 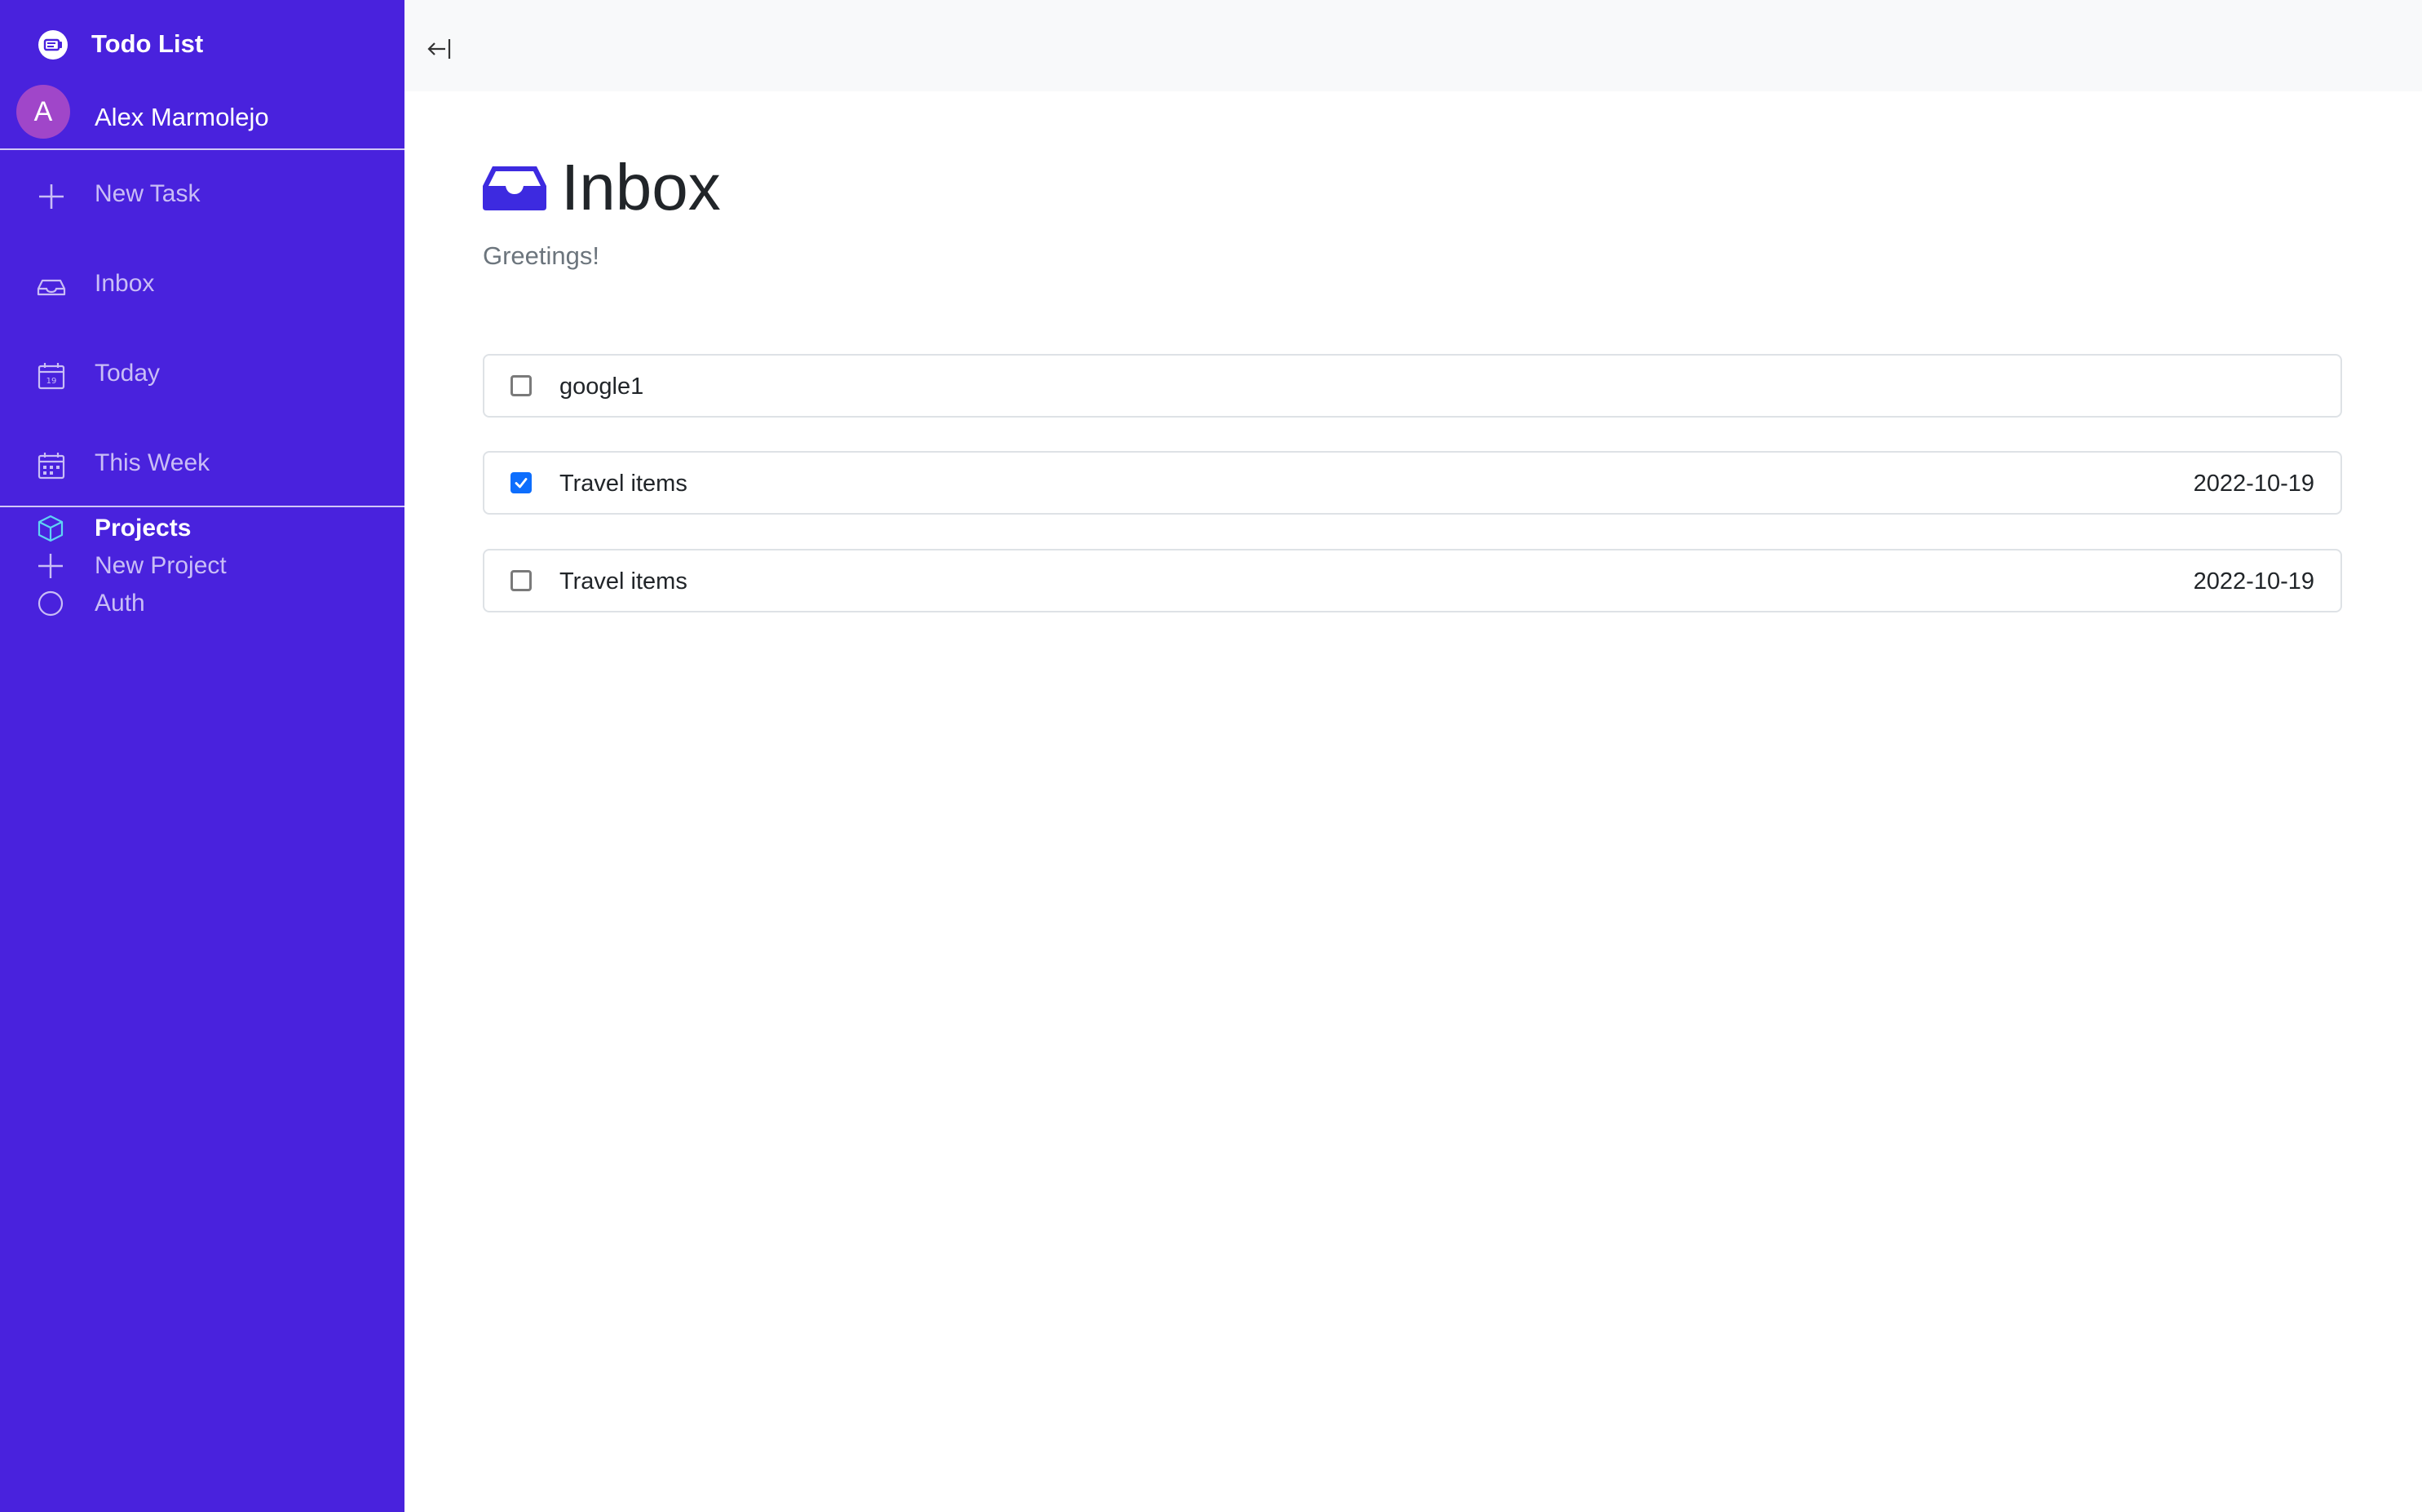 I want to click on sidebar-item-inbox: Inbox, so click(x=202, y=285).